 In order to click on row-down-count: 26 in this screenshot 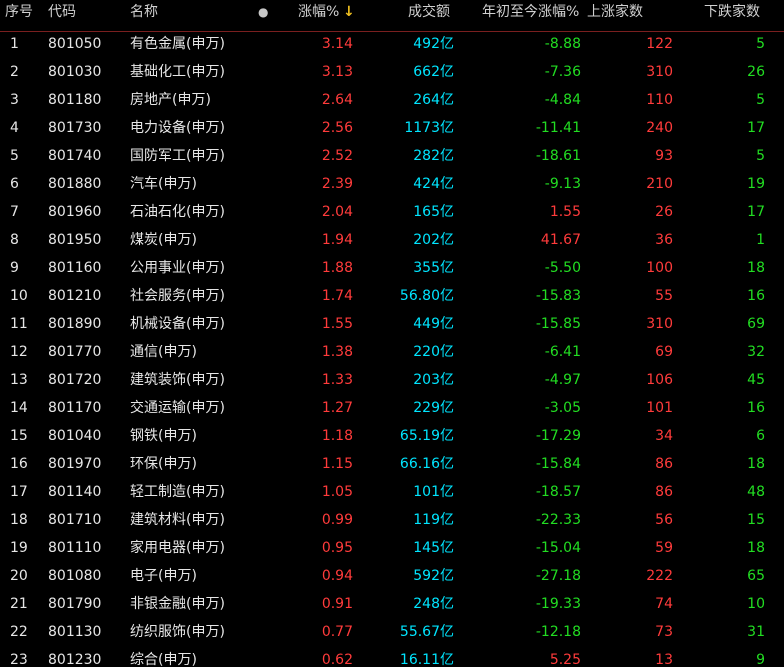, I will do `click(756, 72)`.